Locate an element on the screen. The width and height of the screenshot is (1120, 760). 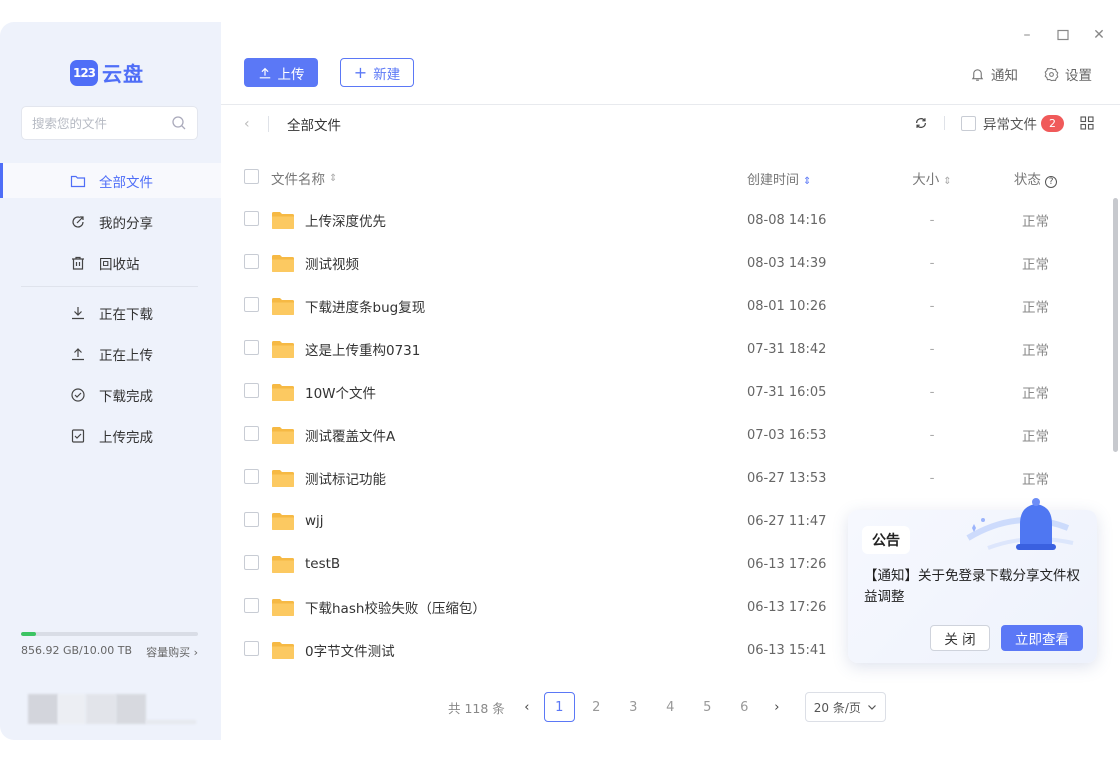
file-name: 下载进度条bug复现 is located at coordinates (365, 306).